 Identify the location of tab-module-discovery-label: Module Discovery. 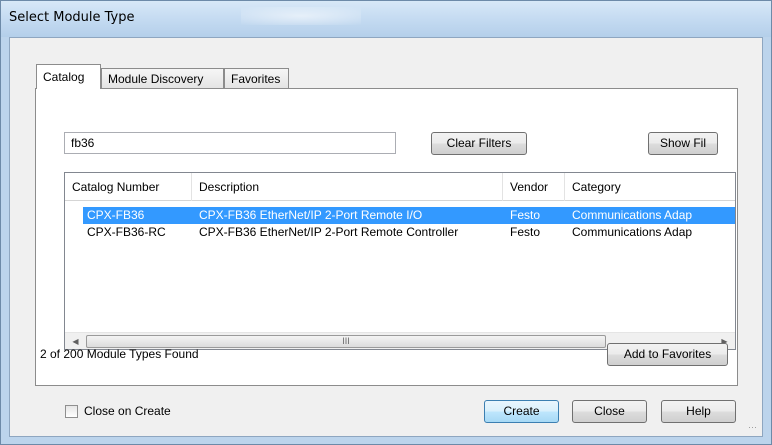
(156, 79).